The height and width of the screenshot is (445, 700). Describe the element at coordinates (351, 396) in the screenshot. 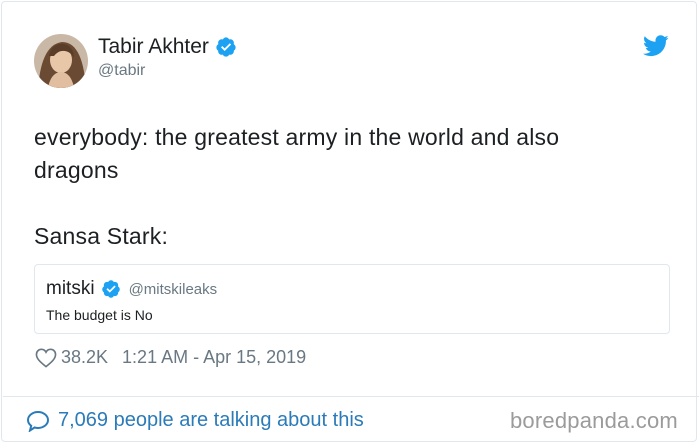

I see `divider` at that location.